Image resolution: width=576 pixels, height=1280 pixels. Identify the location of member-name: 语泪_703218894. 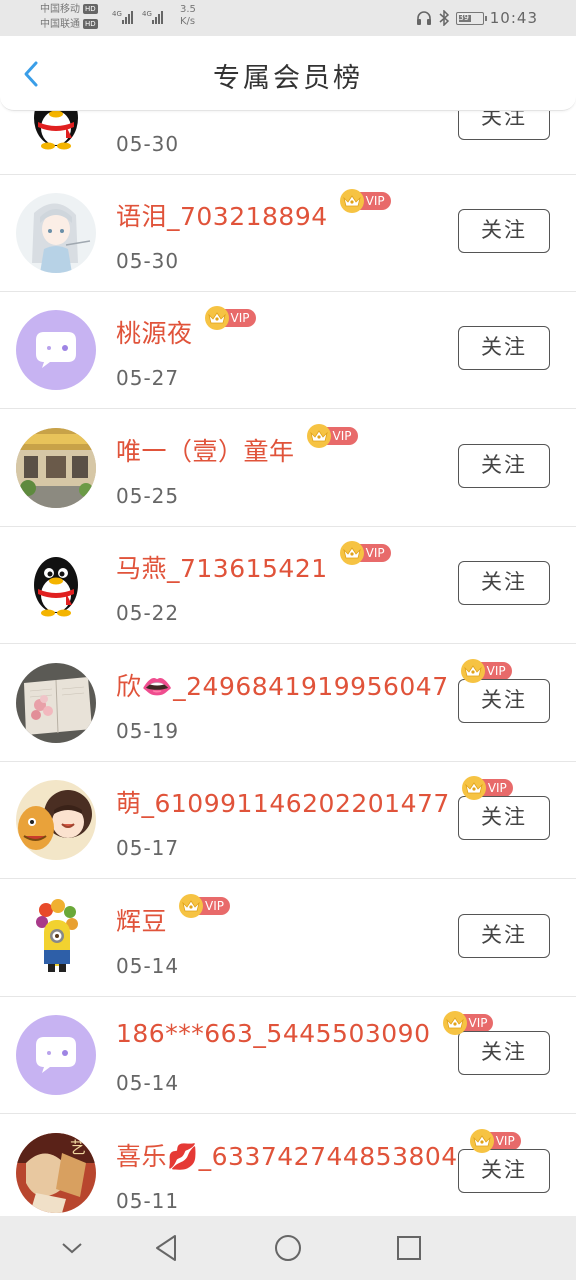
(222, 216).